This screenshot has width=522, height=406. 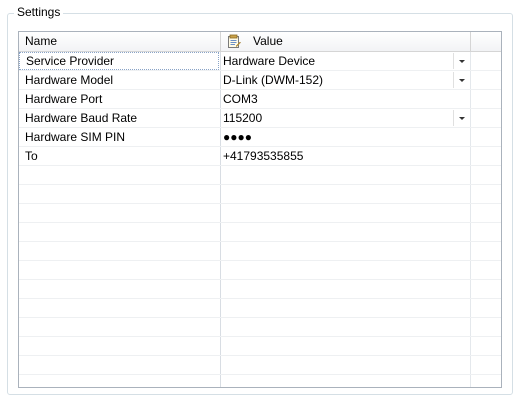 I want to click on settings-group-title: Settings, so click(x=39, y=12).